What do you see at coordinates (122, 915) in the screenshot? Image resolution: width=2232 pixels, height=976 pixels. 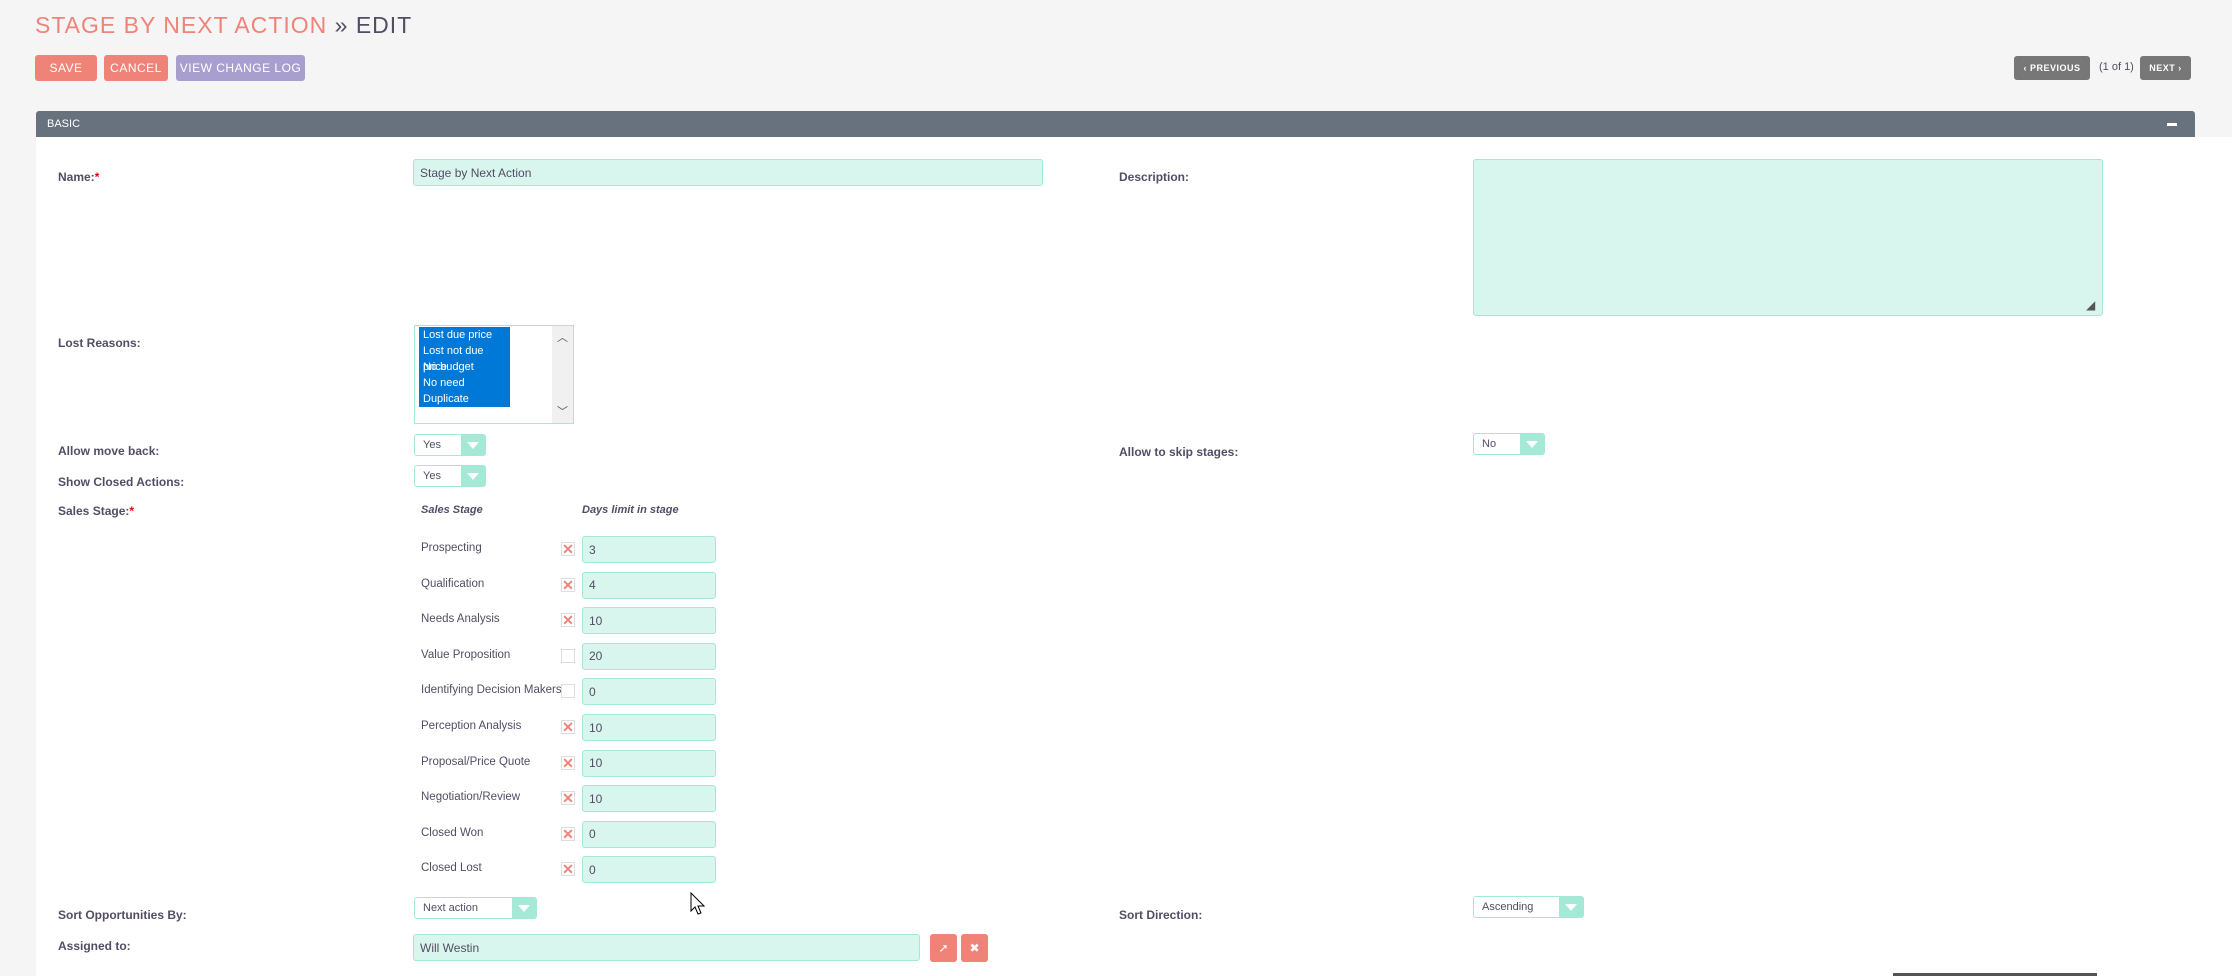 I see `sort-by-label: Sort Opportunities By:` at bounding box center [122, 915].